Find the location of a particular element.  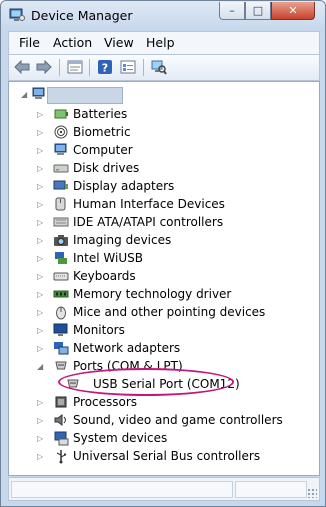

disk-drive-icon is located at coordinates (61, 168).